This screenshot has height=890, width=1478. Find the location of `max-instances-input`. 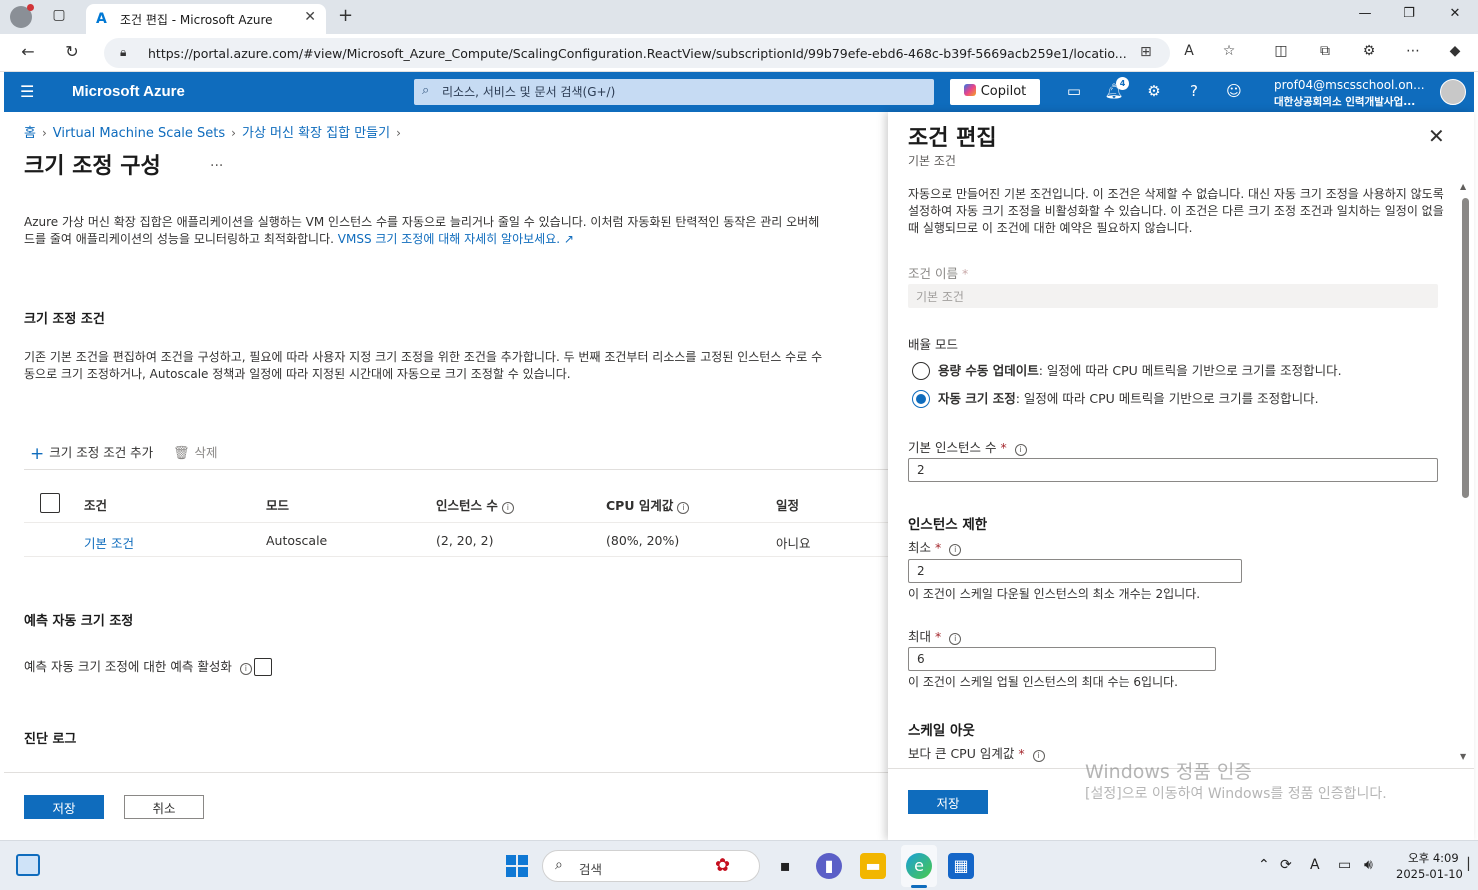

max-instances-input is located at coordinates (1062, 659).